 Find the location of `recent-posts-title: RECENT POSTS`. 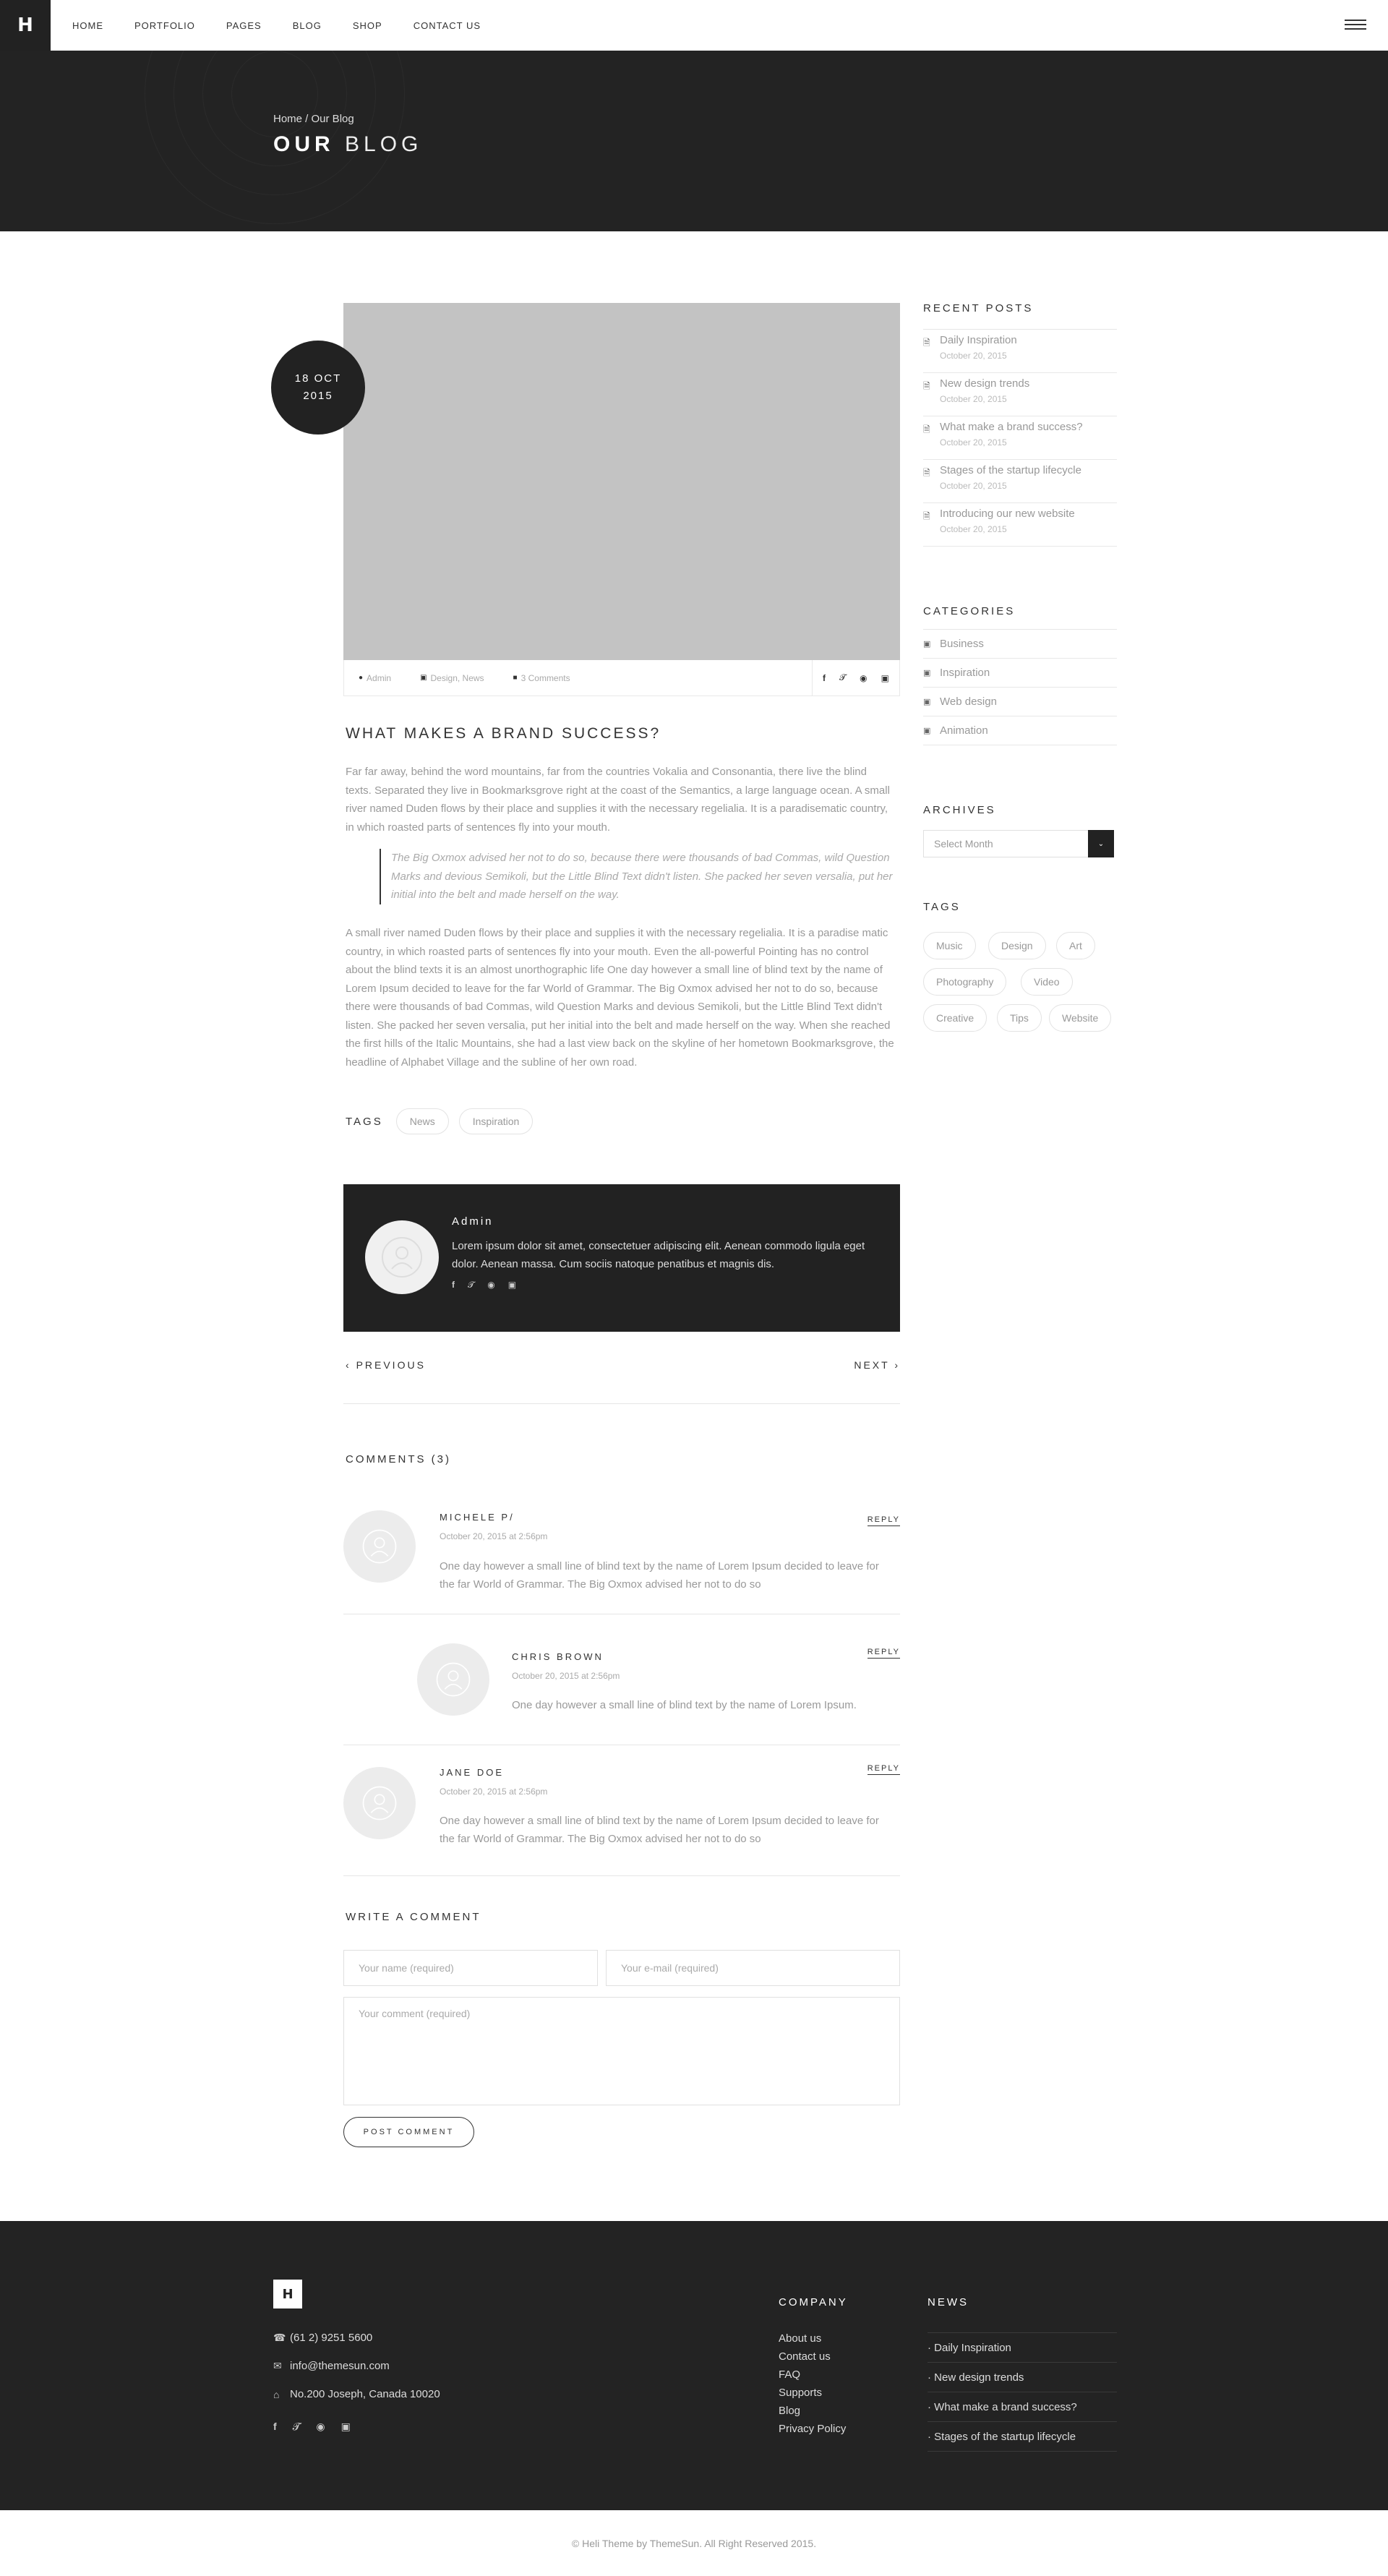

recent-posts-title: RECENT POSTS is located at coordinates (978, 308).